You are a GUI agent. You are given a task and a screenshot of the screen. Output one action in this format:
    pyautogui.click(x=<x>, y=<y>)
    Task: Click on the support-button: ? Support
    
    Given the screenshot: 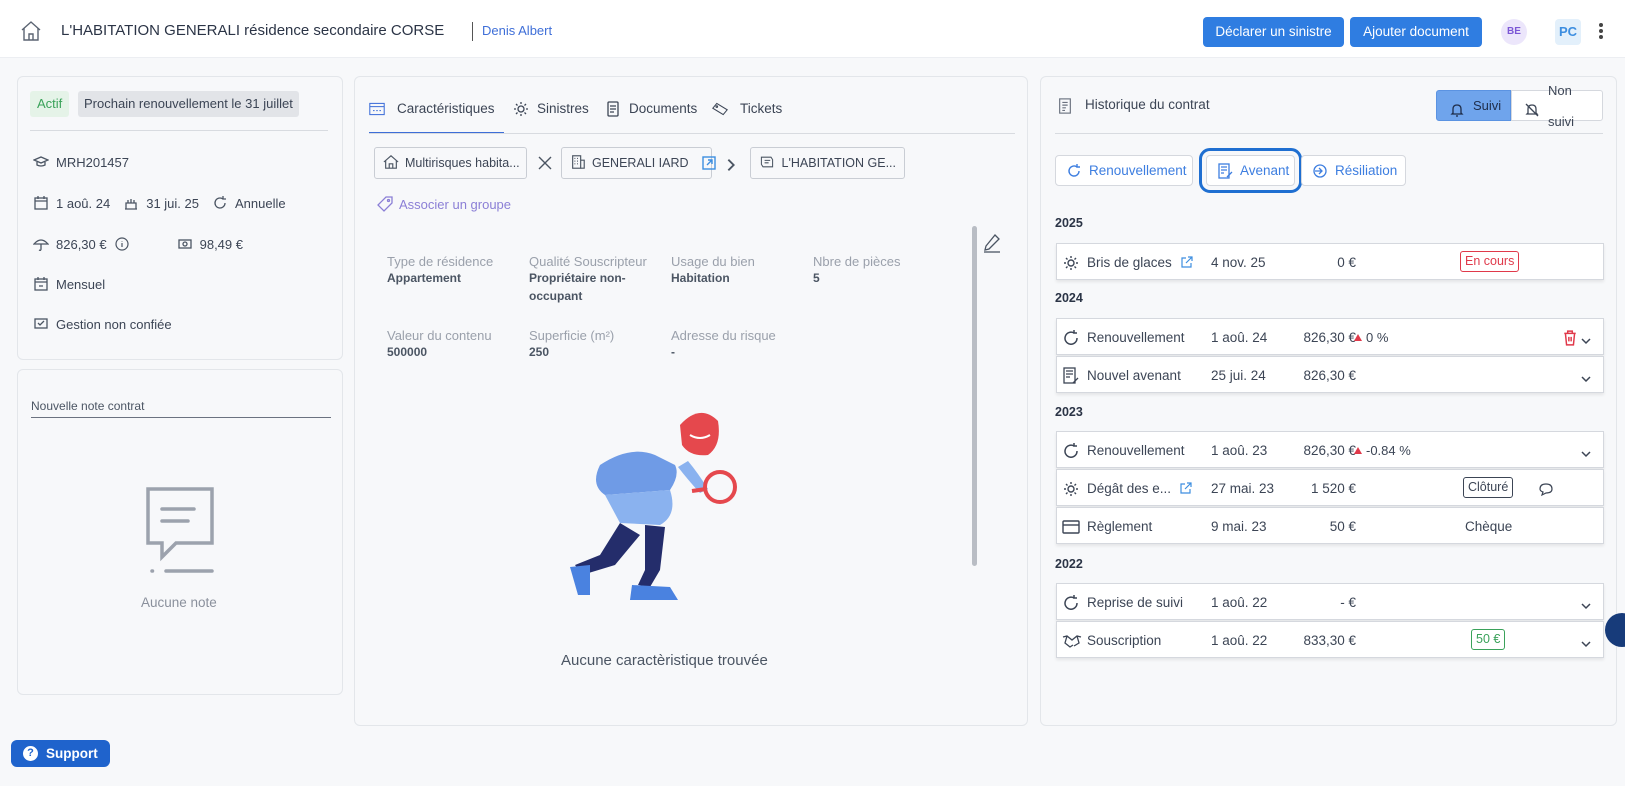 What is the action you would take?
    pyautogui.click(x=60, y=753)
    